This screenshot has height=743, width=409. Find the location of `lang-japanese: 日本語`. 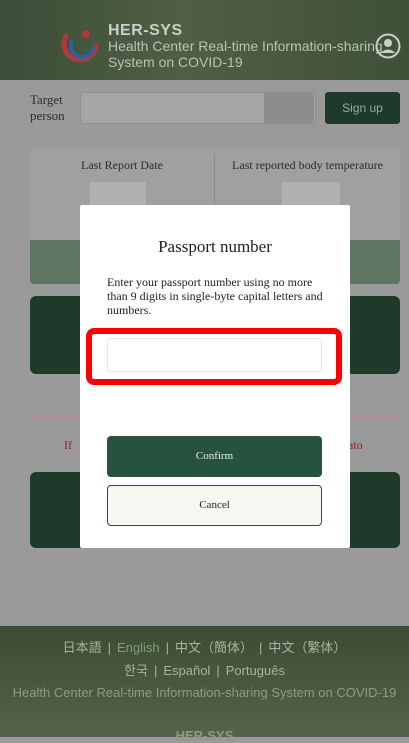

lang-japanese: 日本語 is located at coordinates (82, 647).